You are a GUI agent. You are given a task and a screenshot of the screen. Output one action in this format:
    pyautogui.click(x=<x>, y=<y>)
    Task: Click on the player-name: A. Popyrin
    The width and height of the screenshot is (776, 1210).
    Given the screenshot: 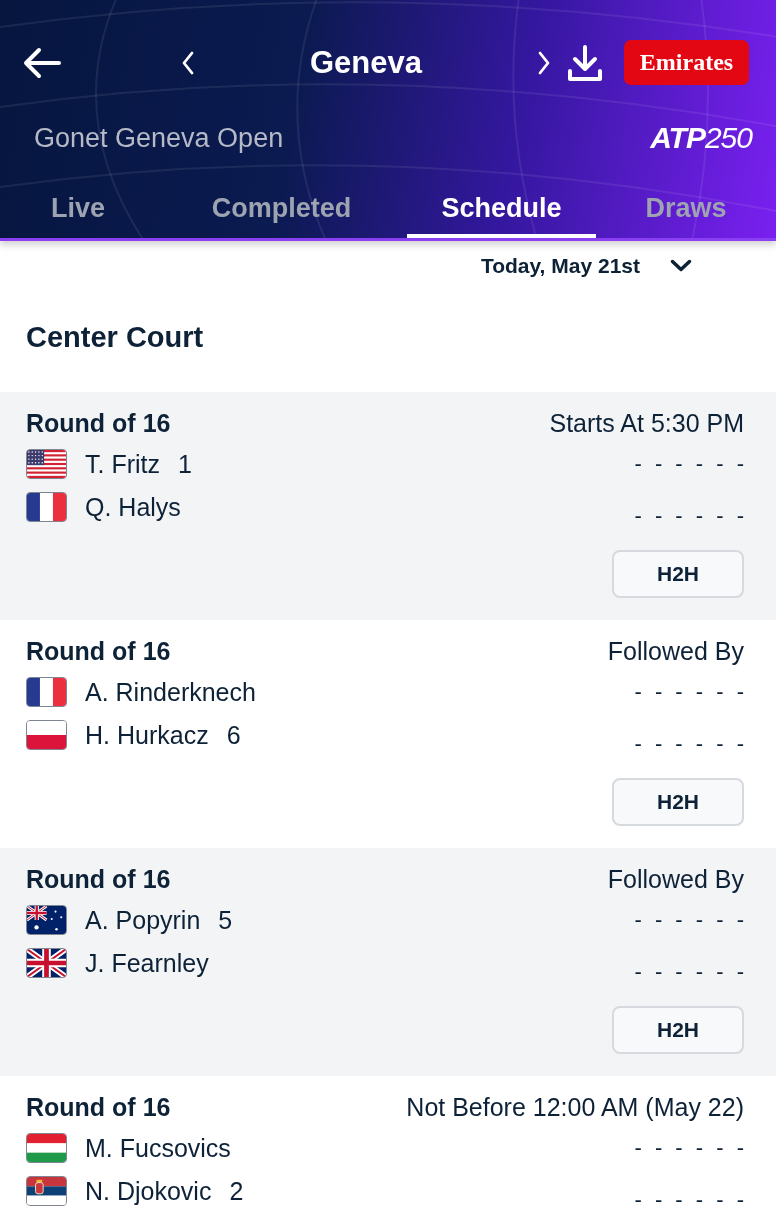 What is the action you would take?
    pyautogui.click(x=143, y=920)
    